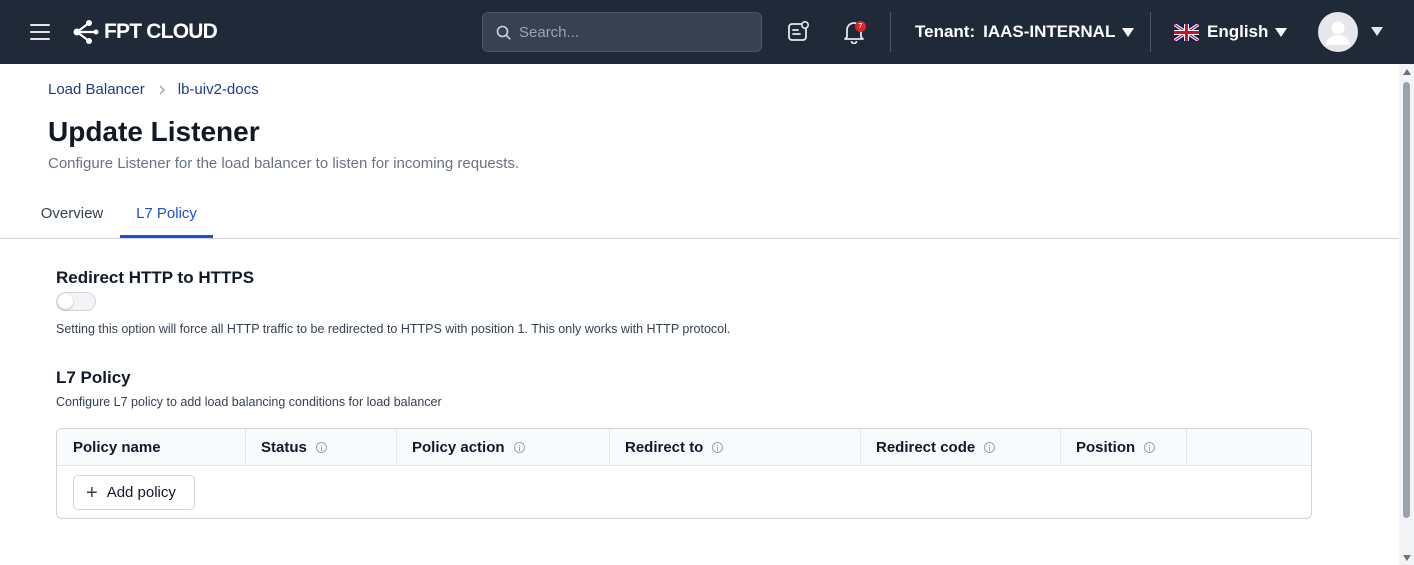  I want to click on plus-icon: +, so click(92, 492).